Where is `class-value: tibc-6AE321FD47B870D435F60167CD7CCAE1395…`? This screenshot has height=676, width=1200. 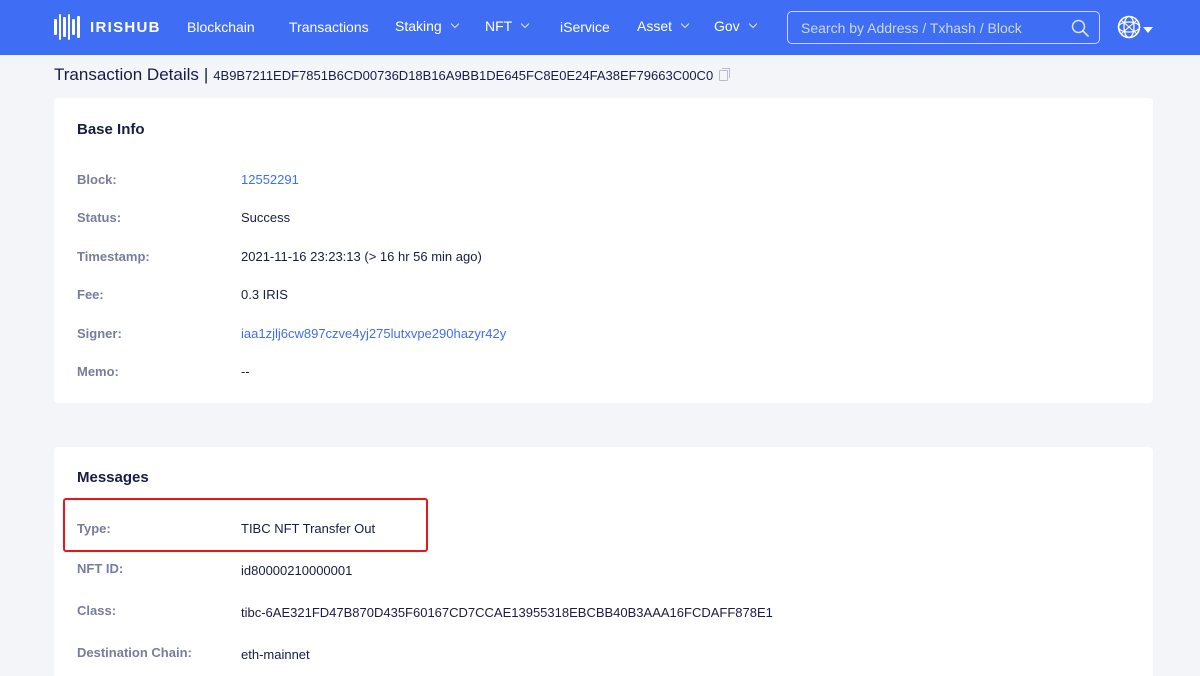 class-value: tibc-6AE321FD47B870D435F60167CD7CCAE1395… is located at coordinates (507, 612).